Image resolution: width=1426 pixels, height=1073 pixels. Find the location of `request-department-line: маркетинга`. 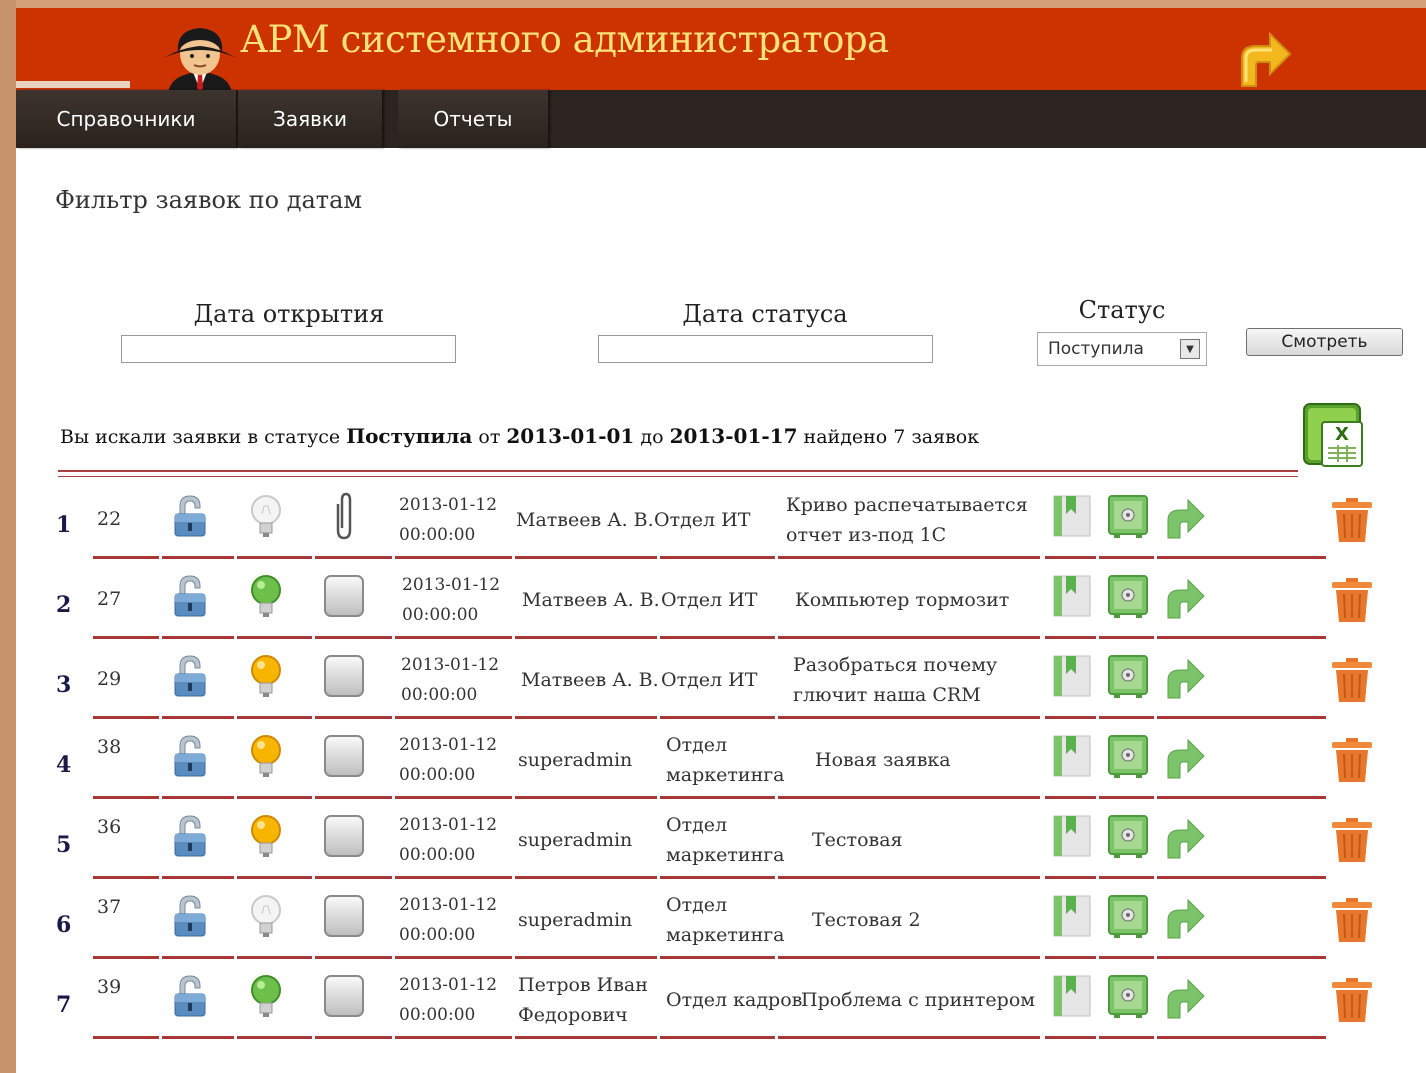

request-department-line: маркетинга is located at coordinates (725, 855).